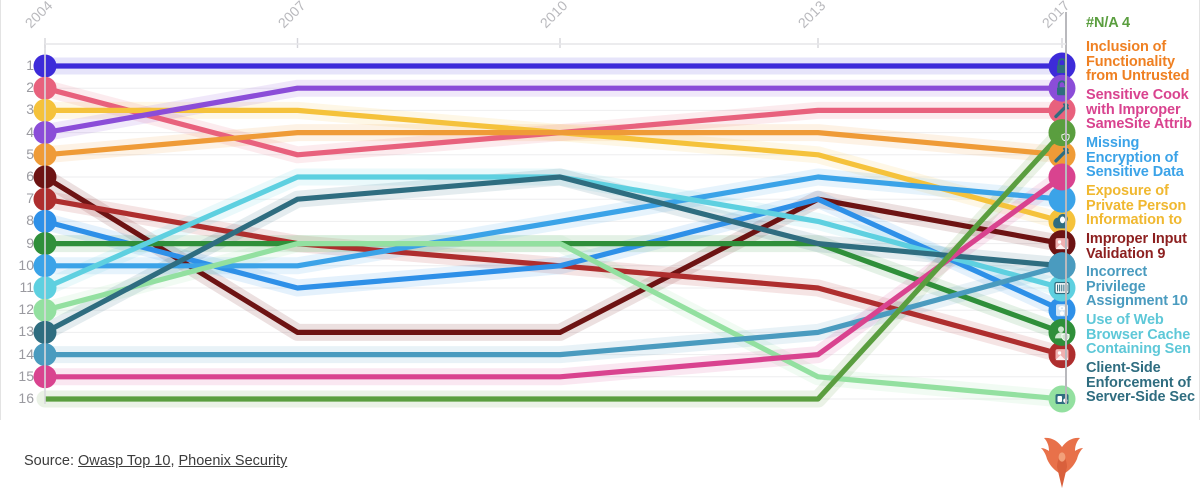  Describe the element at coordinates (1139, 124) in the screenshot. I see `series-label-line: SameSite Attrib` at that location.